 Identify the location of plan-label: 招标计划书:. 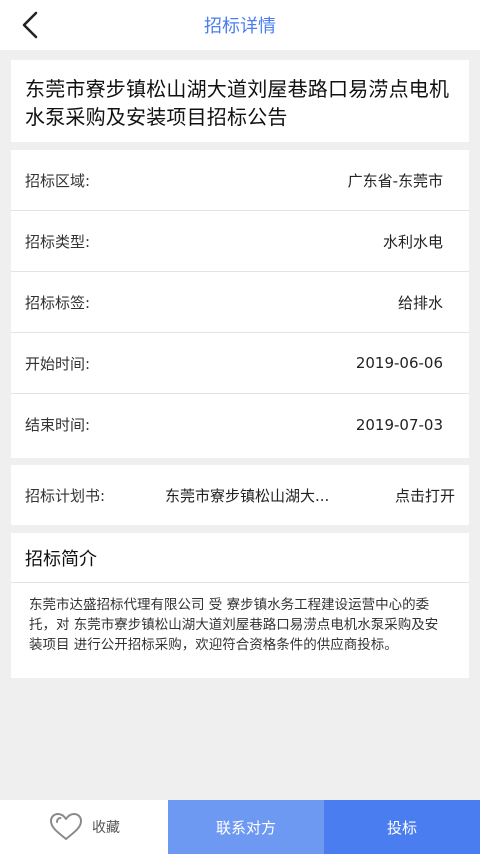
(65, 495).